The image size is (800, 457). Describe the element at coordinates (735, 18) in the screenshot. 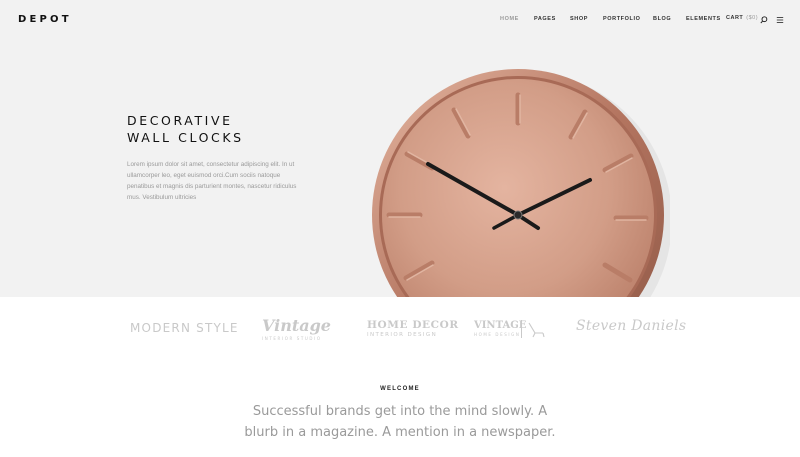

I see `cart-label: CART` at that location.